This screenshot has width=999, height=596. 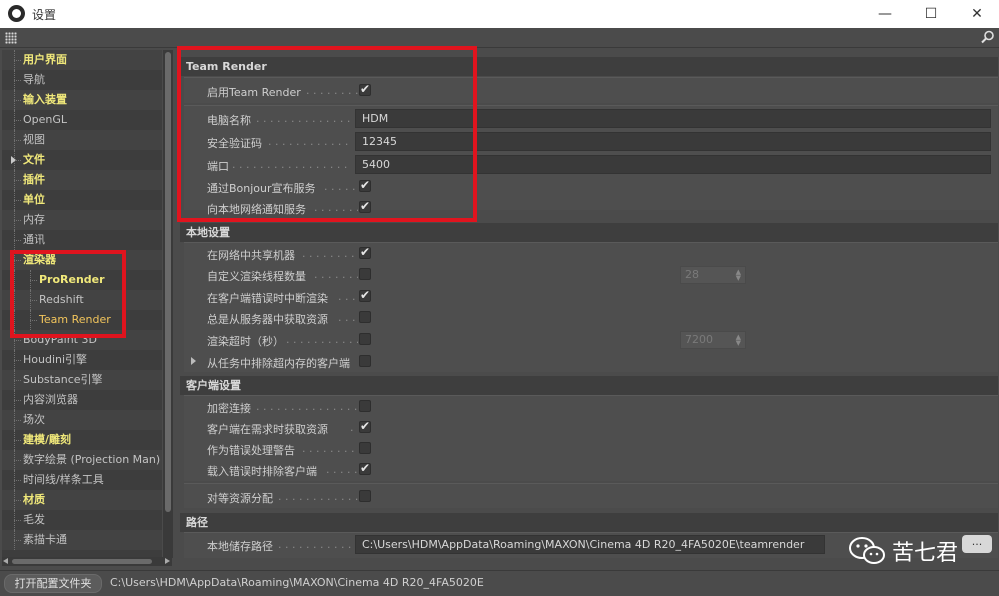 What do you see at coordinates (365, 496) in the screenshot?
I see `p2p-checkbox` at bounding box center [365, 496].